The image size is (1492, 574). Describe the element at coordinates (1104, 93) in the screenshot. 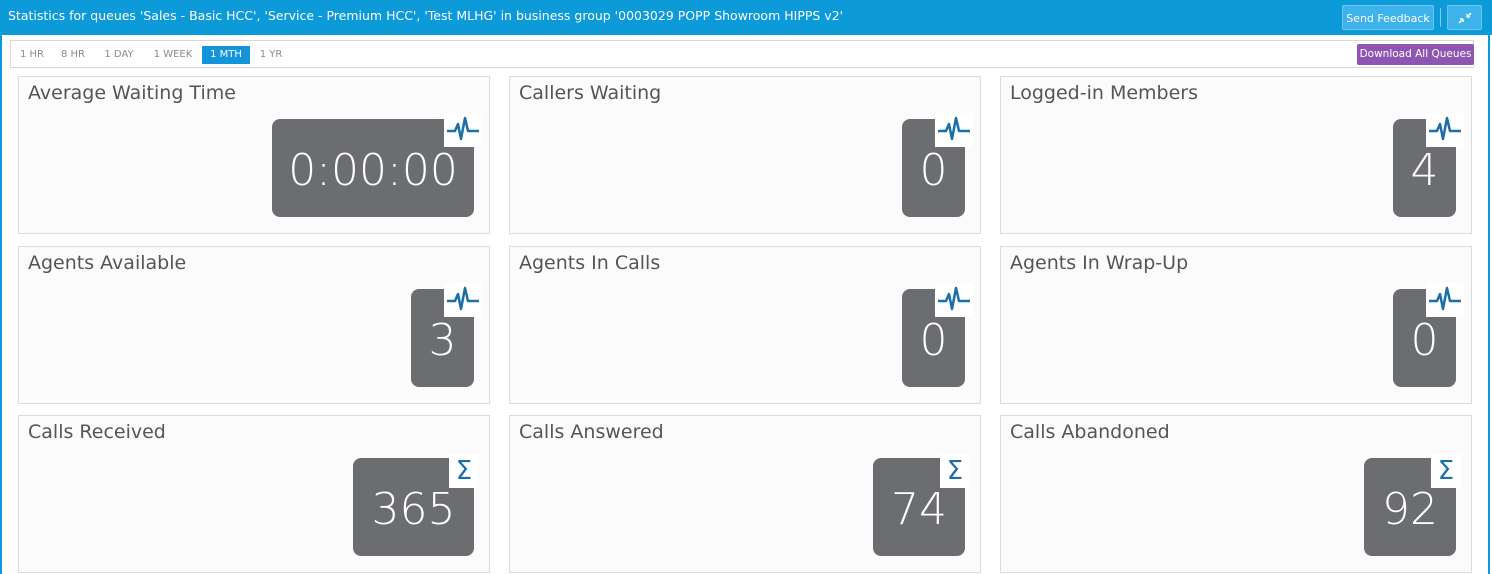

I see `tile-label: Logged-in Members` at that location.